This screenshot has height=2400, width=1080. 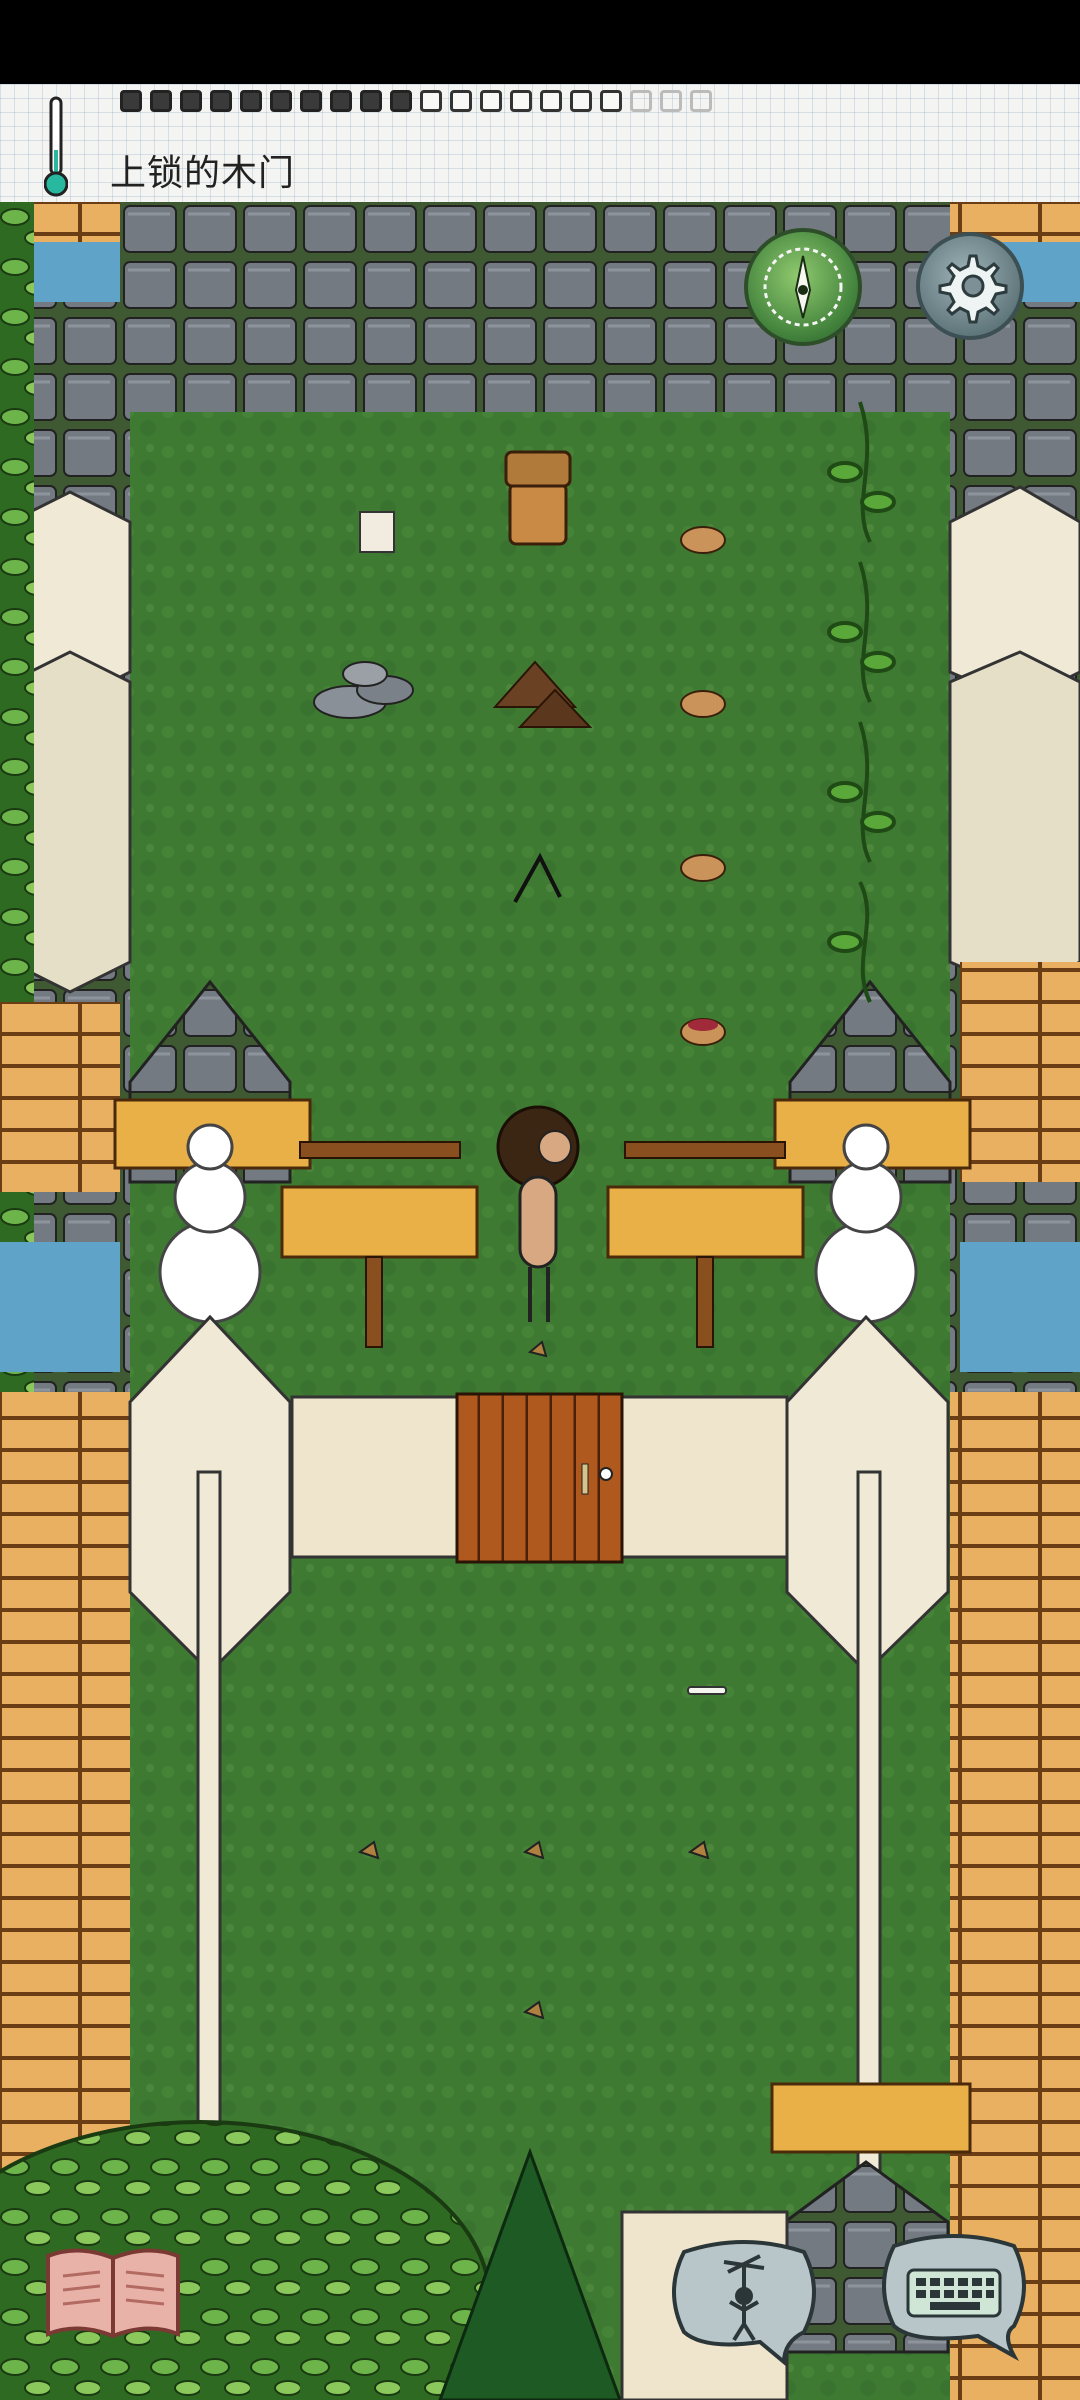 I want to click on fence-post-right, so click(x=869, y=1822).